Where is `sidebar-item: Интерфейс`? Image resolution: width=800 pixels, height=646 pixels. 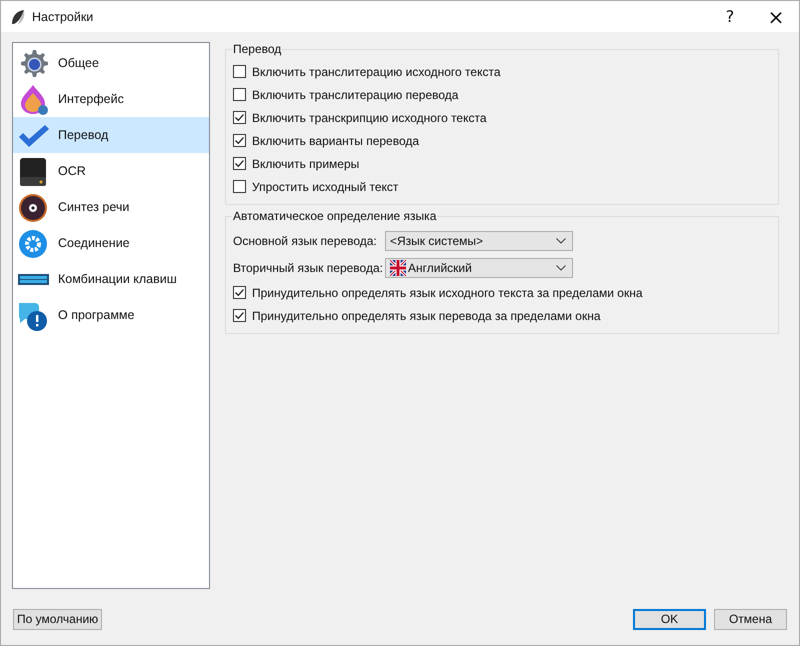
sidebar-item: Интерфейс is located at coordinates (111, 99).